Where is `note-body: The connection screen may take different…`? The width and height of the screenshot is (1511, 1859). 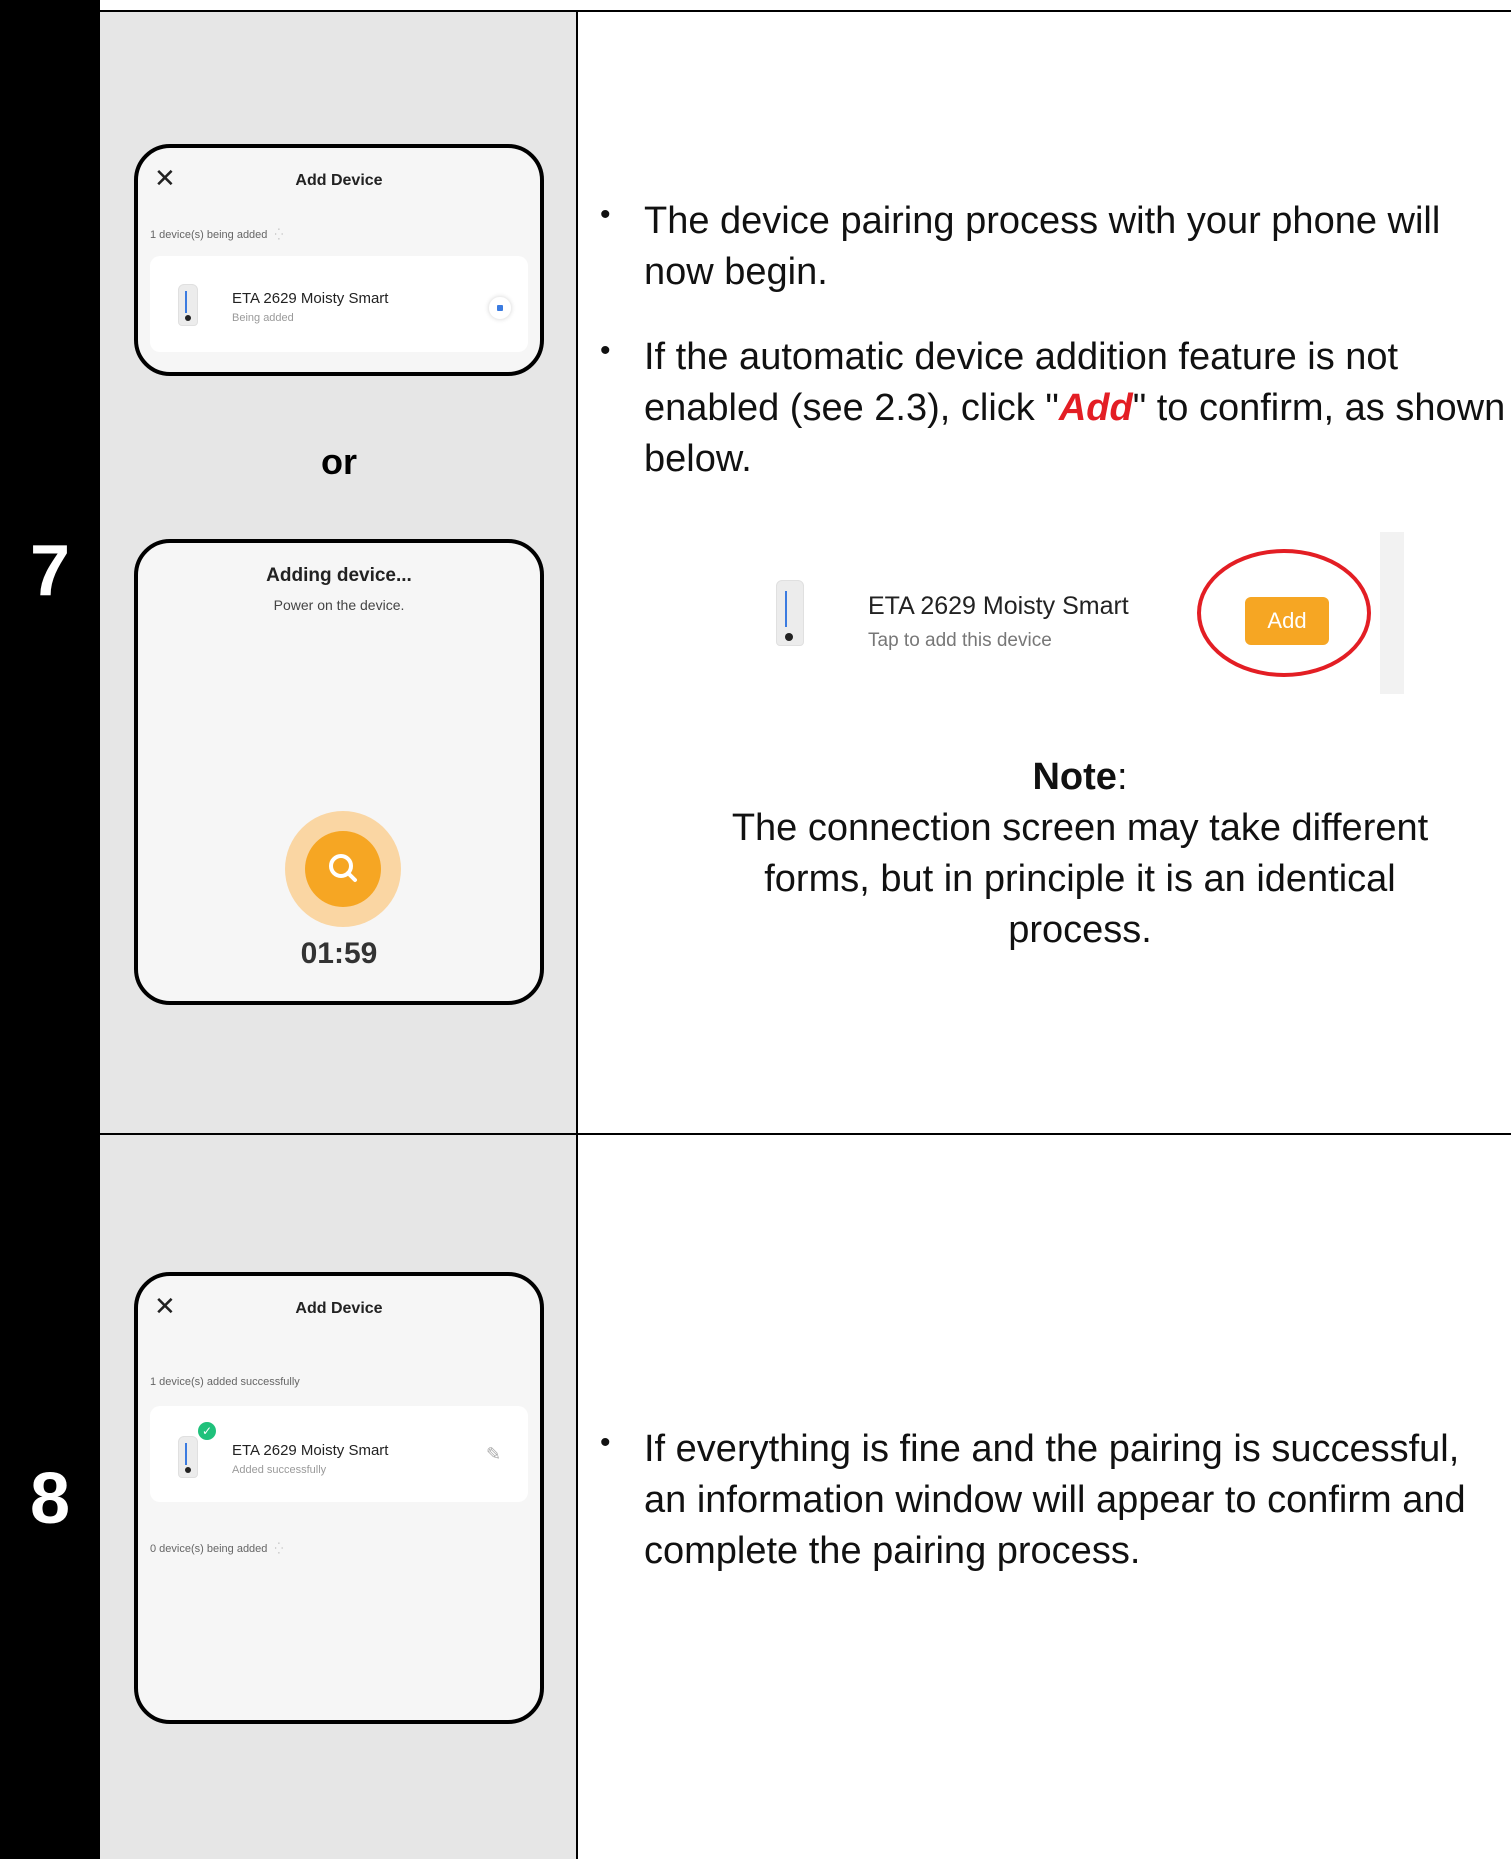
note-body: The connection screen may take different… is located at coordinates (1080, 879).